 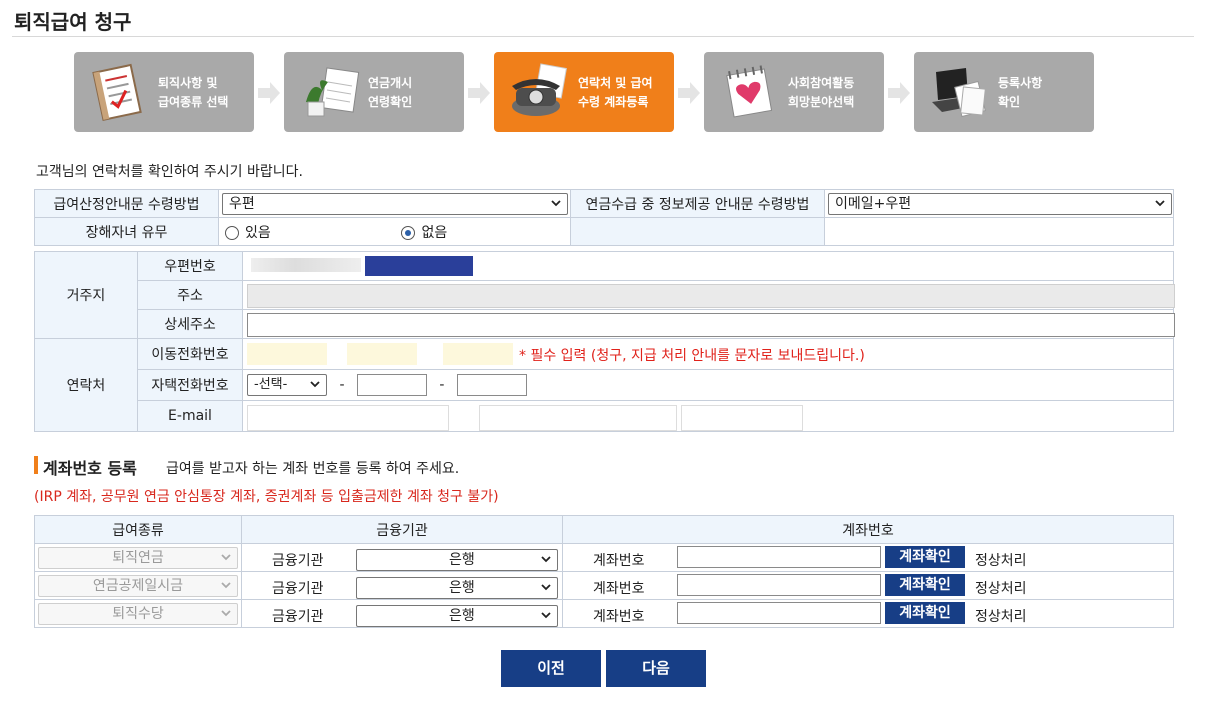 I want to click on zip-field, so click(x=306, y=265).